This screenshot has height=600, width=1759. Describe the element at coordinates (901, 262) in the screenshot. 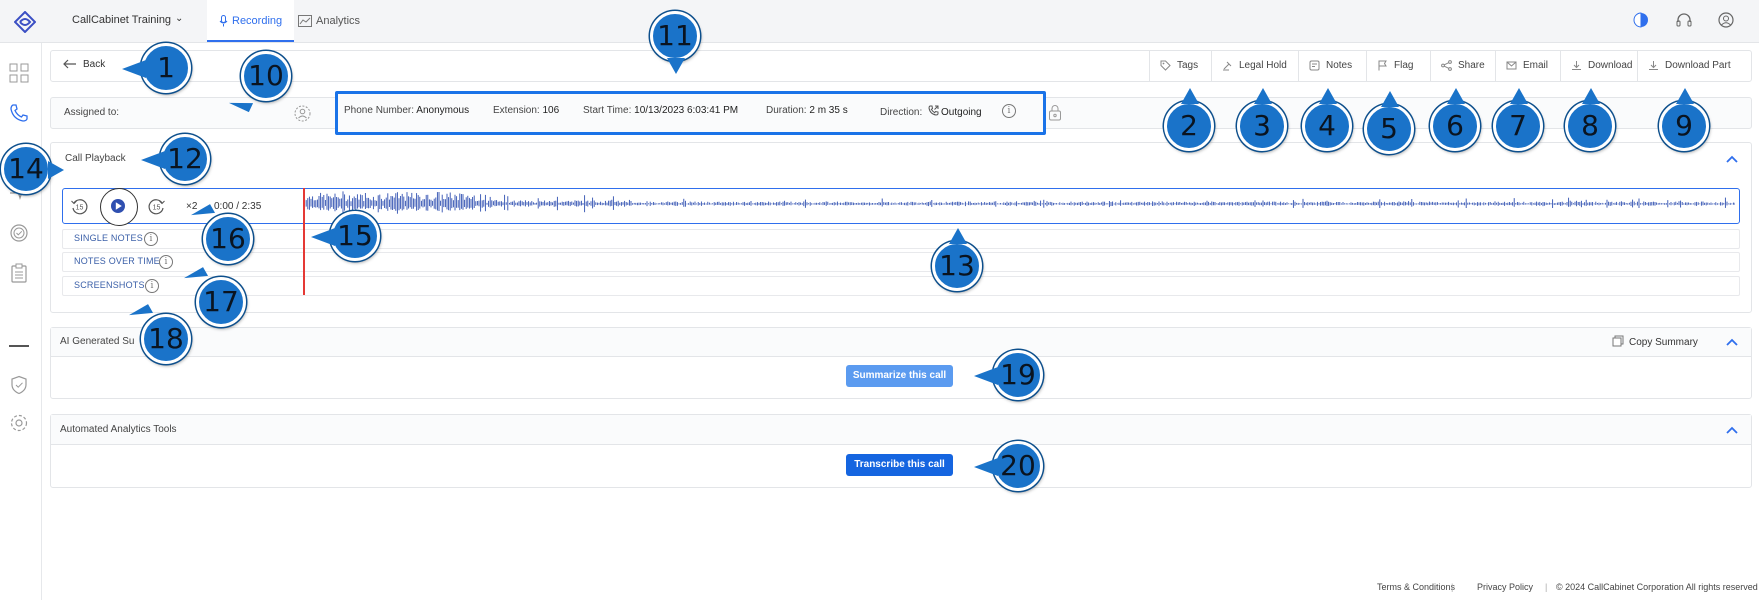

I see `notes-over-time-row: NOTES OVER TIME i` at that location.